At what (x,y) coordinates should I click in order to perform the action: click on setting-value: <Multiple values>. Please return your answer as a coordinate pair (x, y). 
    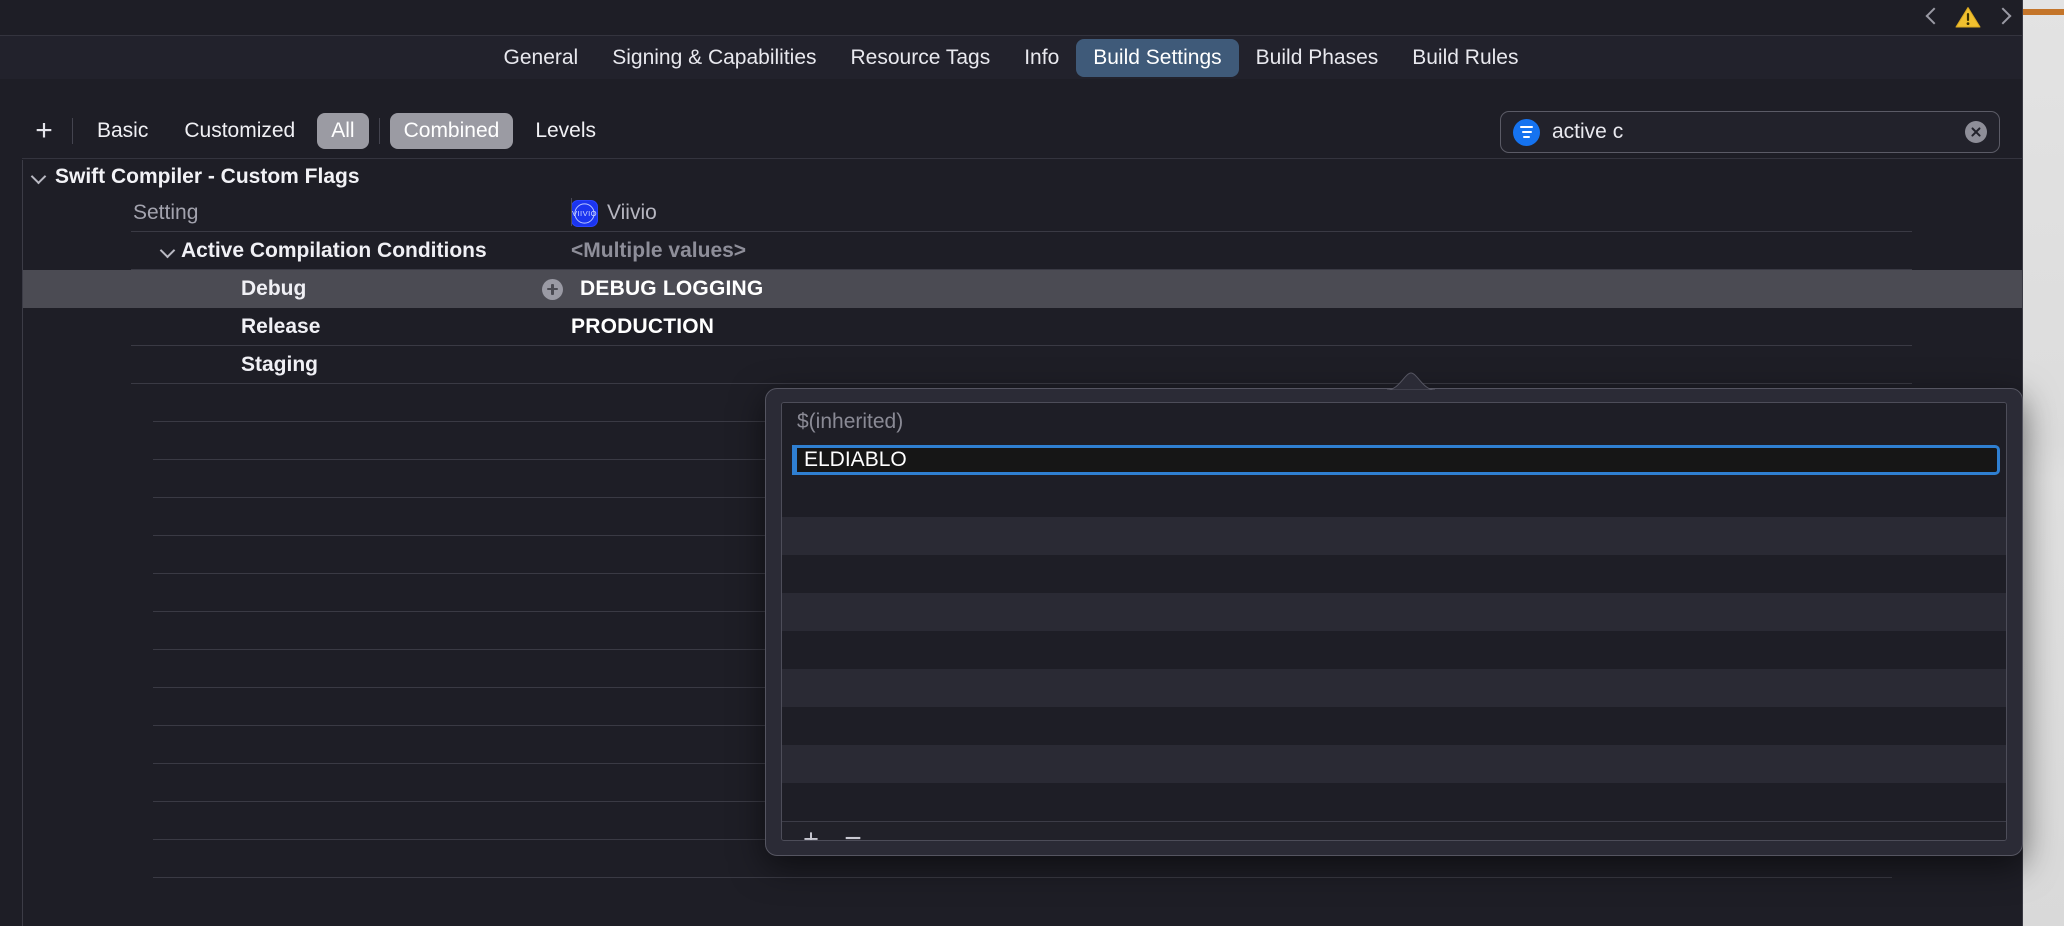
    Looking at the image, I should click on (659, 250).